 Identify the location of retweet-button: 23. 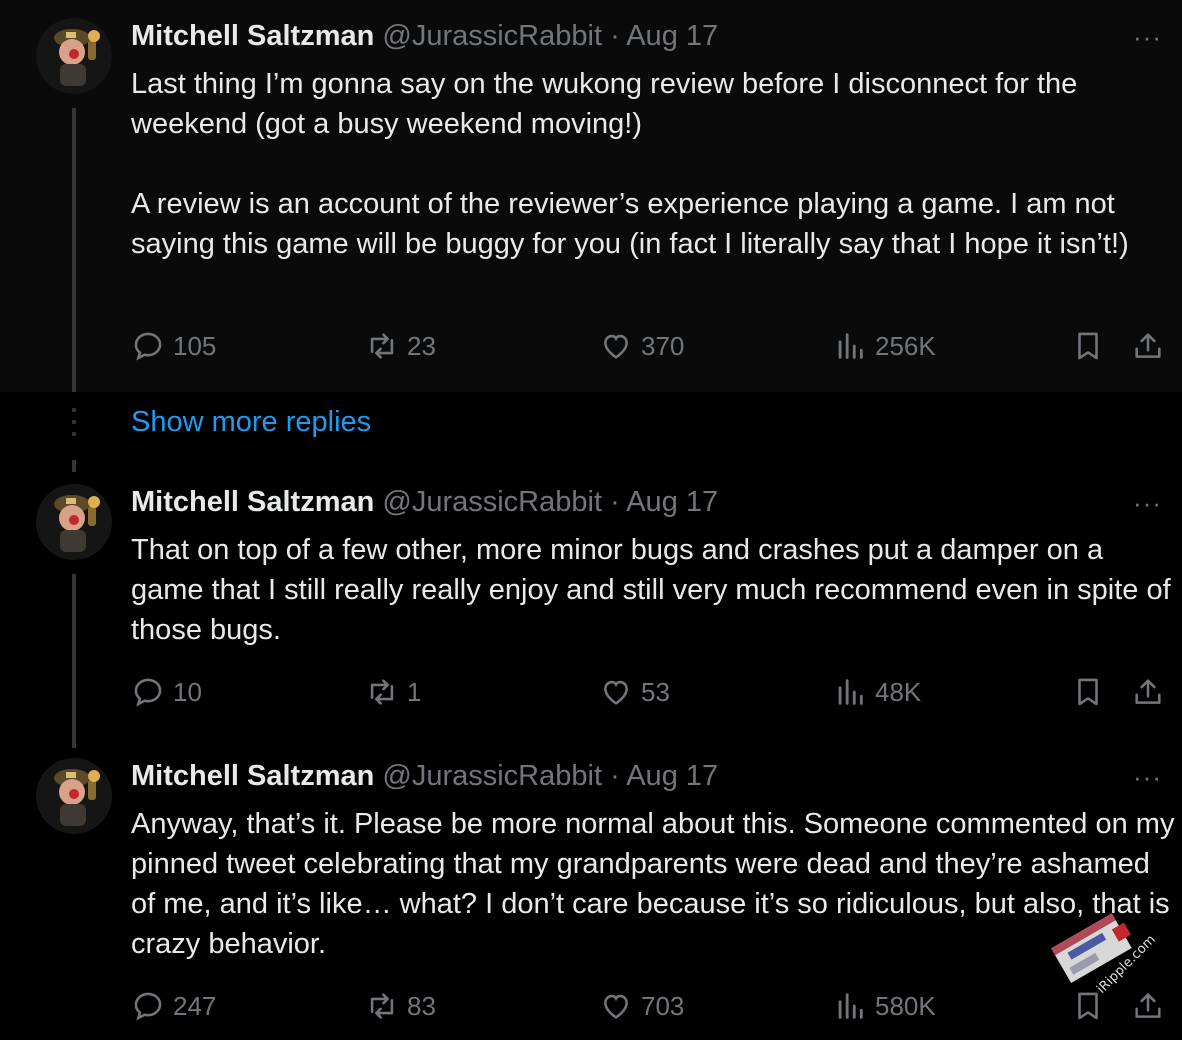
(400, 346).